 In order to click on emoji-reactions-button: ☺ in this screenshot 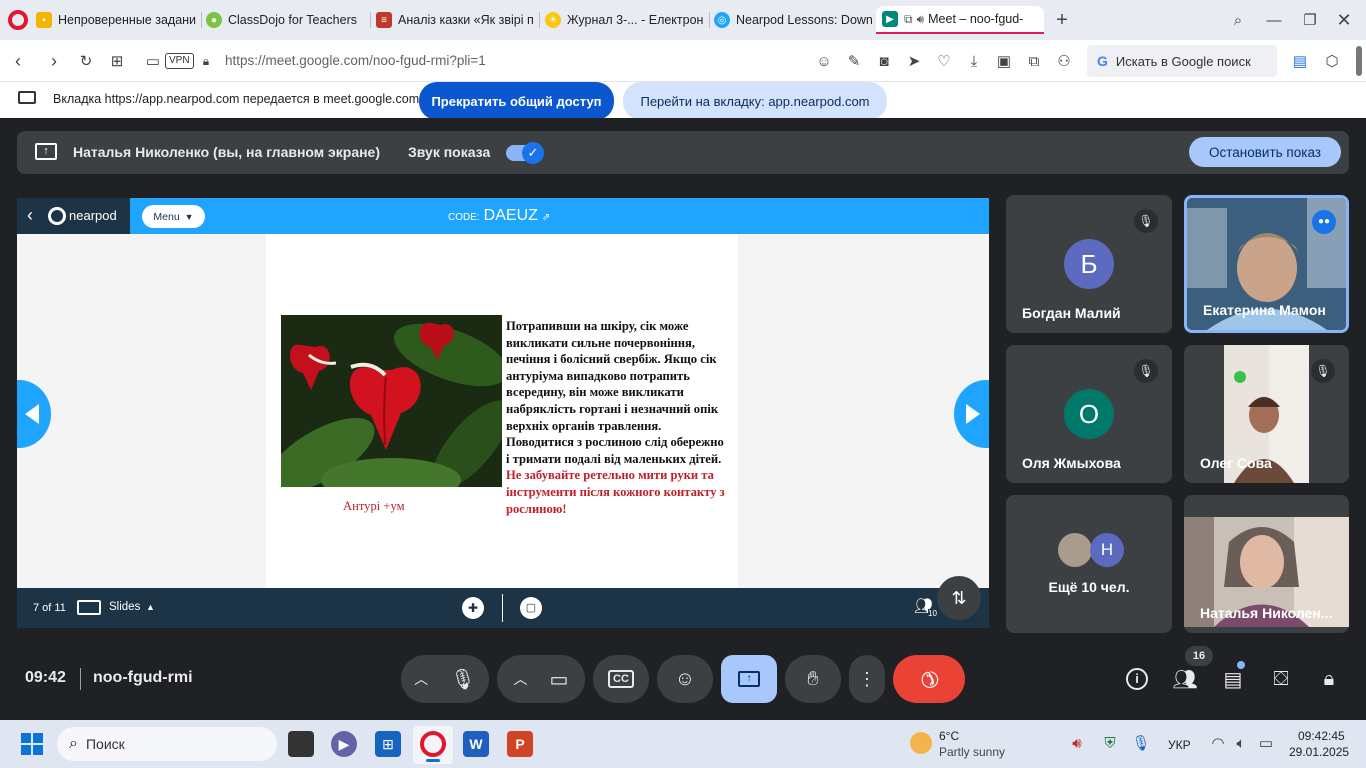, I will do `click(685, 679)`.